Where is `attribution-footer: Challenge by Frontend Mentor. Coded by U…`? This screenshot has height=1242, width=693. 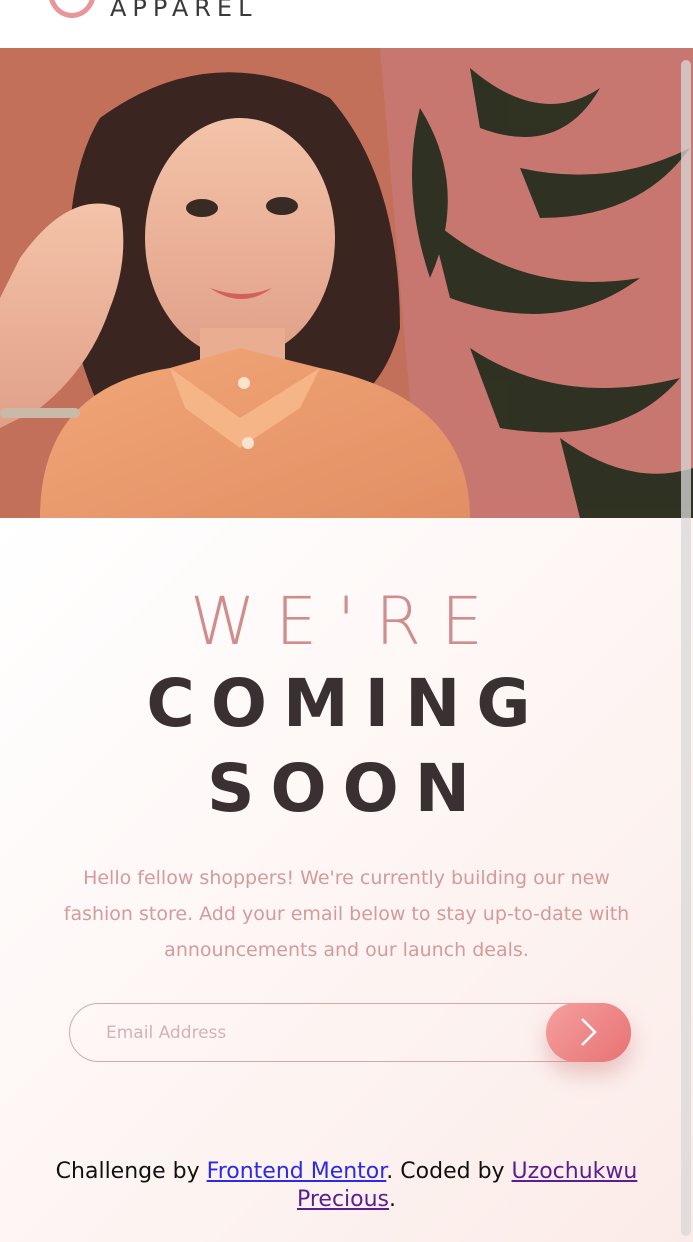
attribution-footer: Challenge by Frontend Mentor. Coded by U… is located at coordinates (346, 1186).